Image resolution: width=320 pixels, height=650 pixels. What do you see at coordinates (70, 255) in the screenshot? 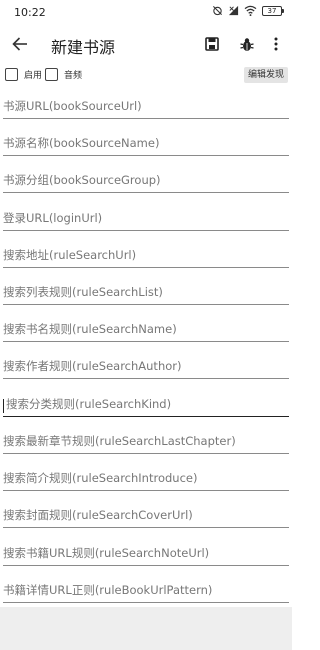
I see `field-placeholder: 搜索地址(ruleSearchUrl)` at bounding box center [70, 255].